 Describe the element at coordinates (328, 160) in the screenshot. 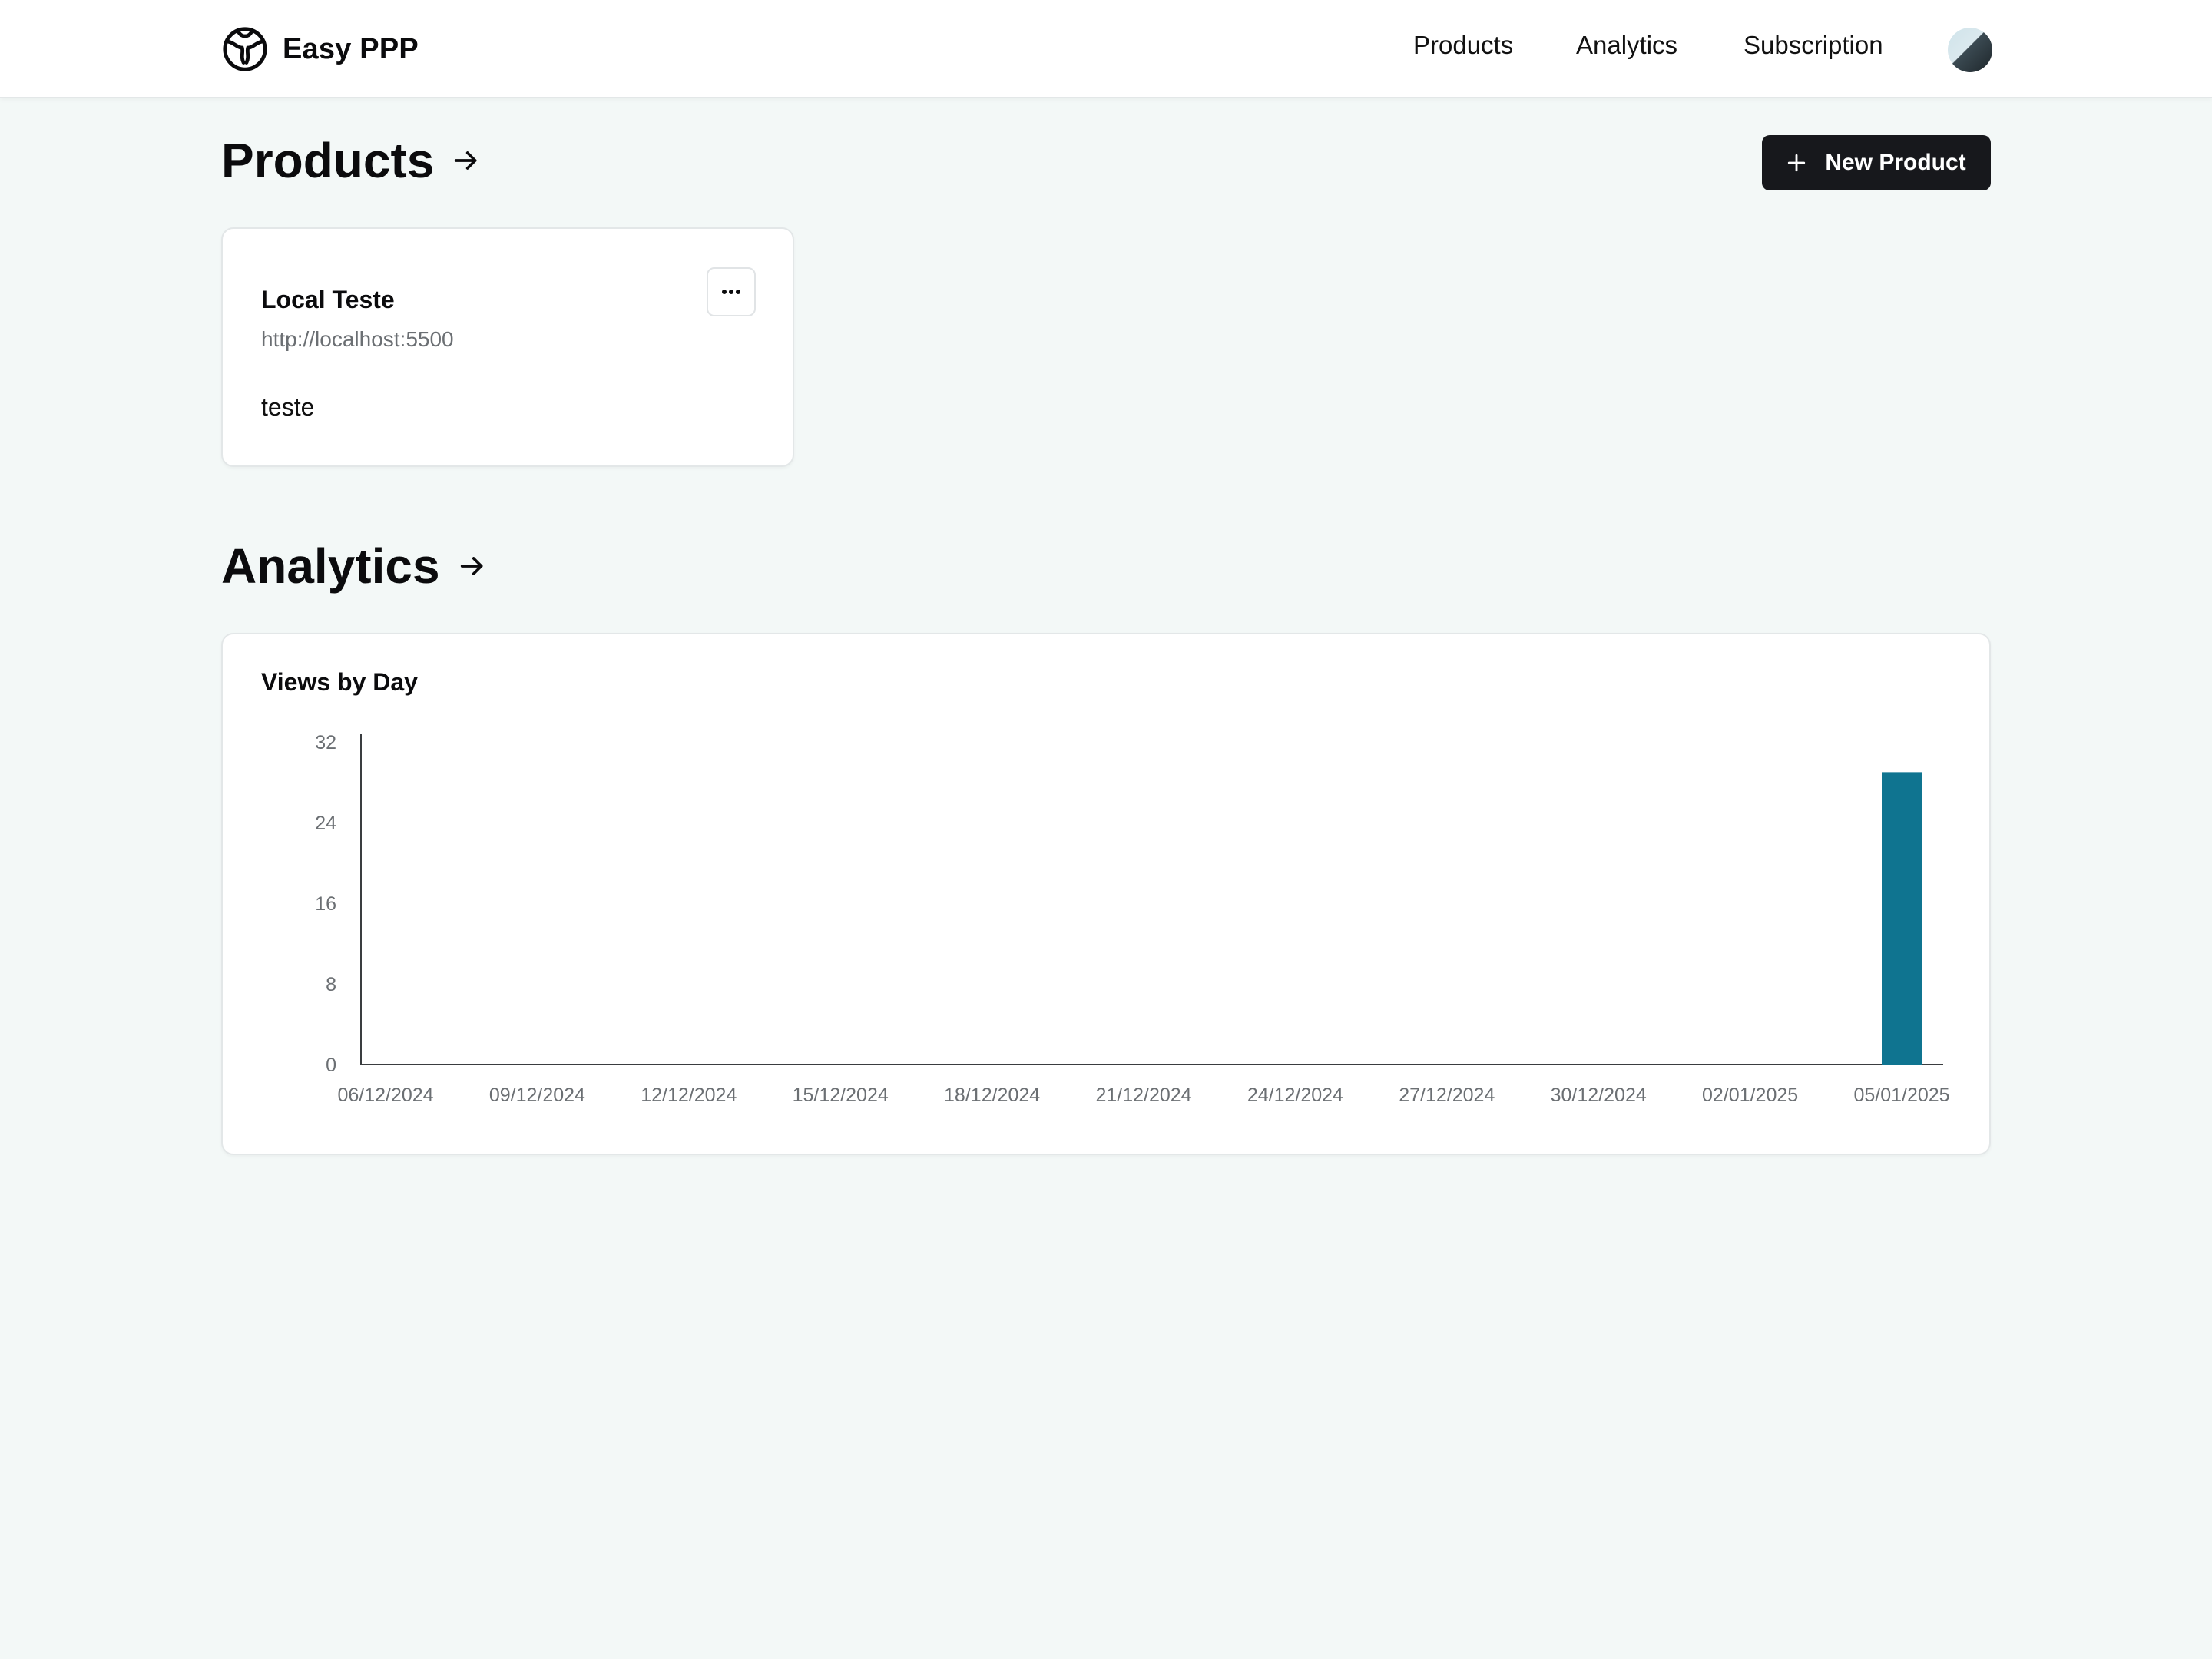

I see `products-heading-text: Products` at that location.